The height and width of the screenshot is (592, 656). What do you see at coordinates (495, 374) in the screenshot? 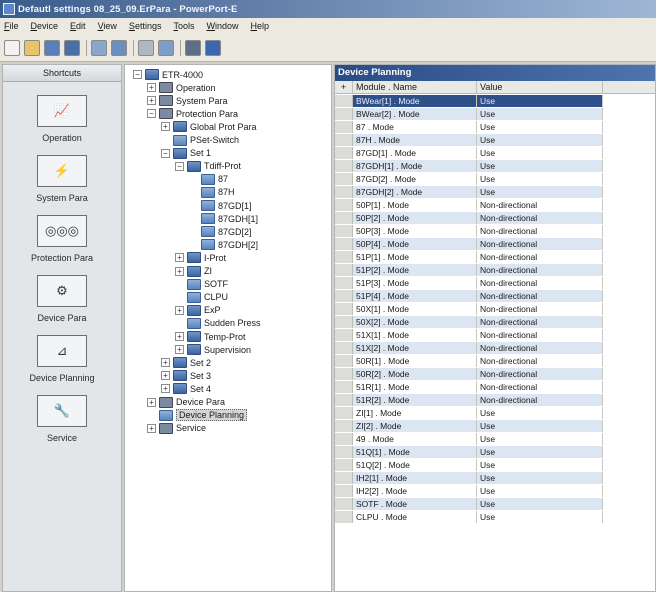
I see `table-row: 50R[2] . Mode Non-directional` at bounding box center [495, 374].